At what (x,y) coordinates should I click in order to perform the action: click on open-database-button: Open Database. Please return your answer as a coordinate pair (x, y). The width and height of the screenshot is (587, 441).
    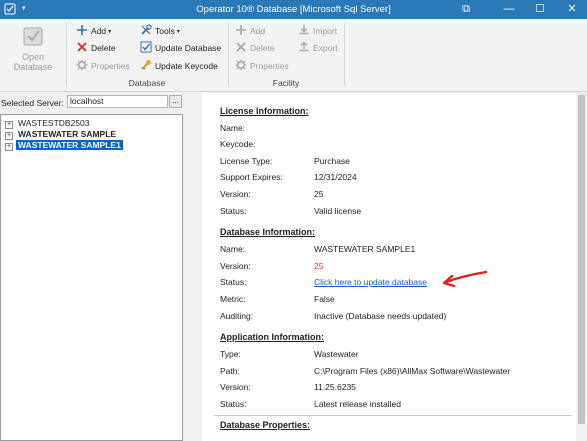
    Looking at the image, I should click on (33, 52).